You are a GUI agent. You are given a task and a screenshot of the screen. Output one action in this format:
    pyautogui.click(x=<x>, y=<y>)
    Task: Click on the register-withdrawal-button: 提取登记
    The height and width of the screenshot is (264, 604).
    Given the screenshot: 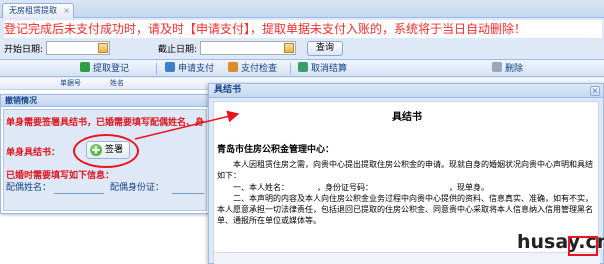 What is the action you would take?
    pyautogui.click(x=104, y=69)
    